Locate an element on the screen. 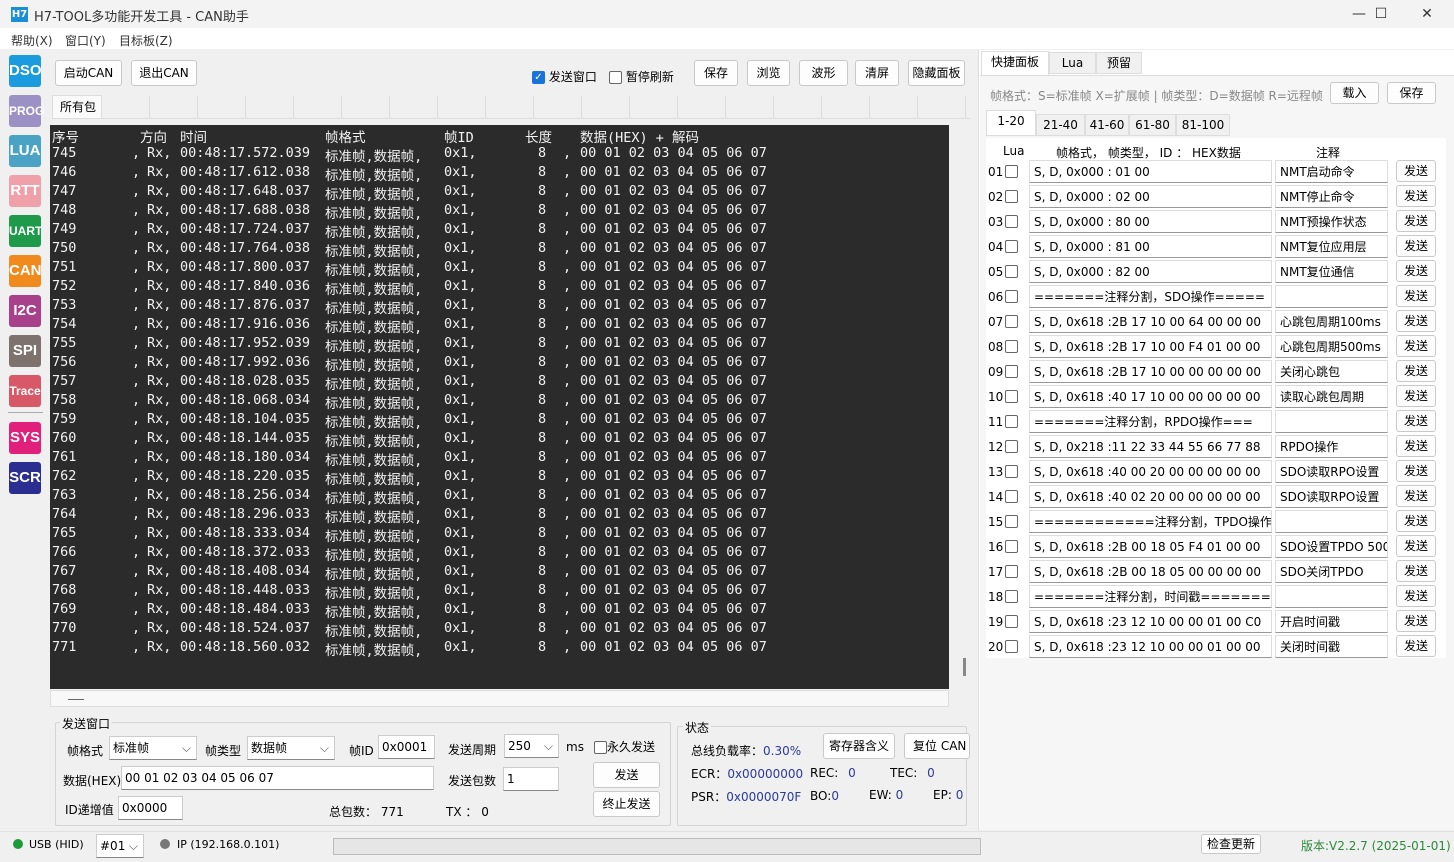  note-input: NMT启动命令 is located at coordinates (1331, 171).